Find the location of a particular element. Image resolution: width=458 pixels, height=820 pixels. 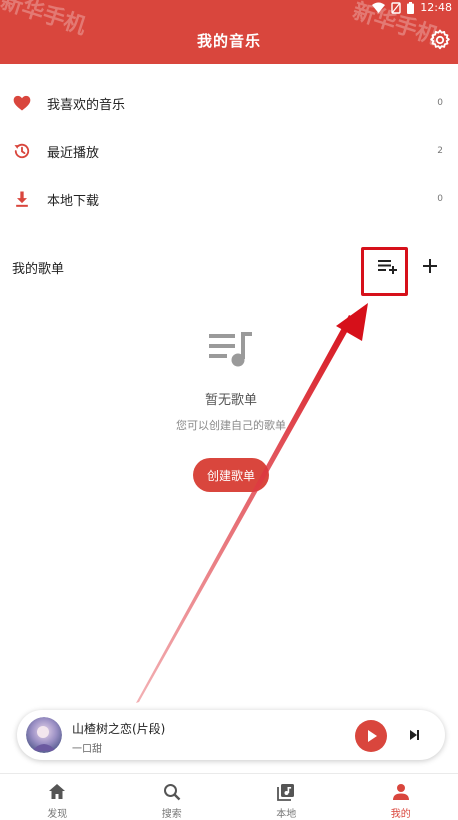

app-bar: 我的音乐 is located at coordinates (229, 41).